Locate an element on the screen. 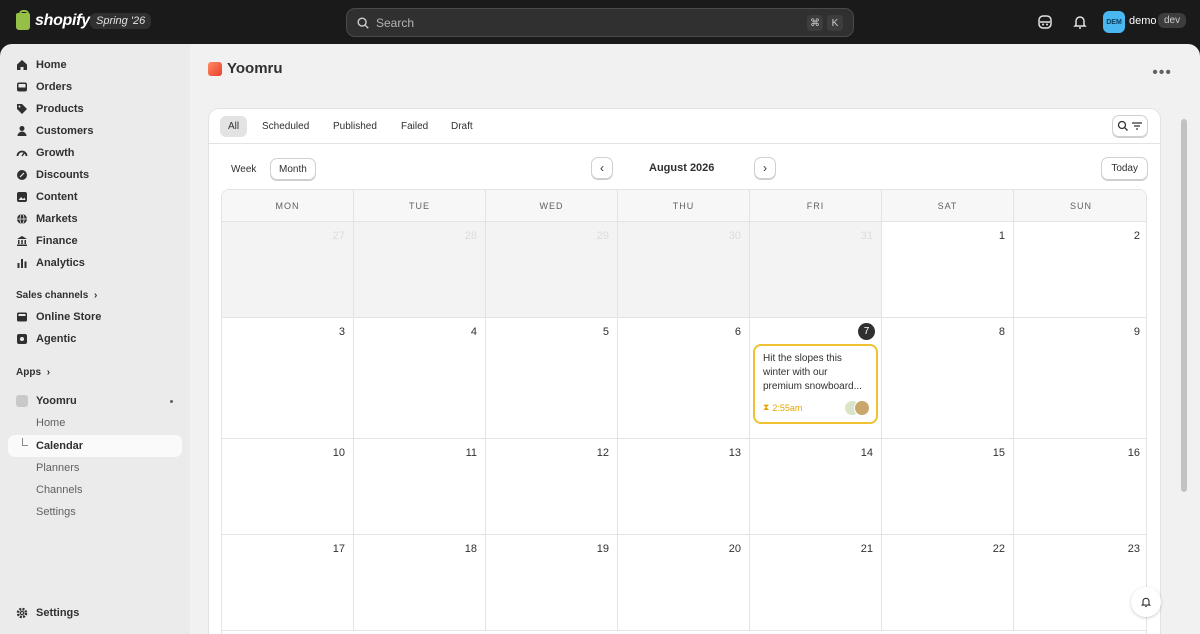 The image size is (1200, 634). tab-scheduled: Scheduled is located at coordinates (285, 126).